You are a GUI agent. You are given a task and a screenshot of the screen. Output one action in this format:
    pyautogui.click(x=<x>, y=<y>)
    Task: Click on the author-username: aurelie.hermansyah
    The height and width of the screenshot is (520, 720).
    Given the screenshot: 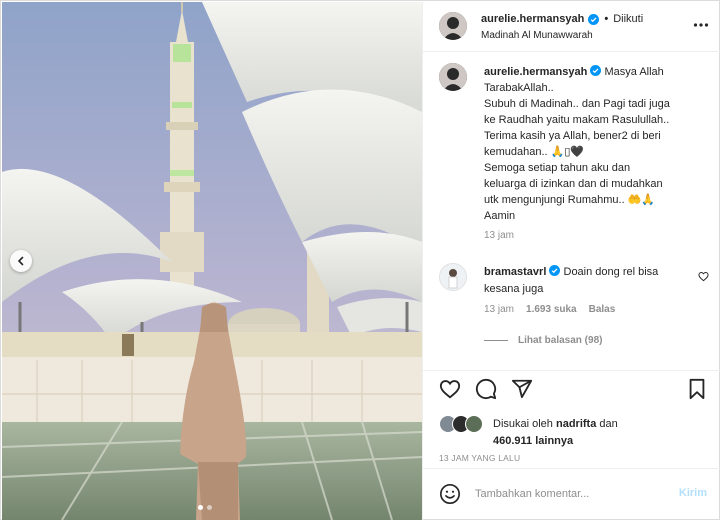 What is the action you would take?
    pyautogui.click(x=532, y=19)
    